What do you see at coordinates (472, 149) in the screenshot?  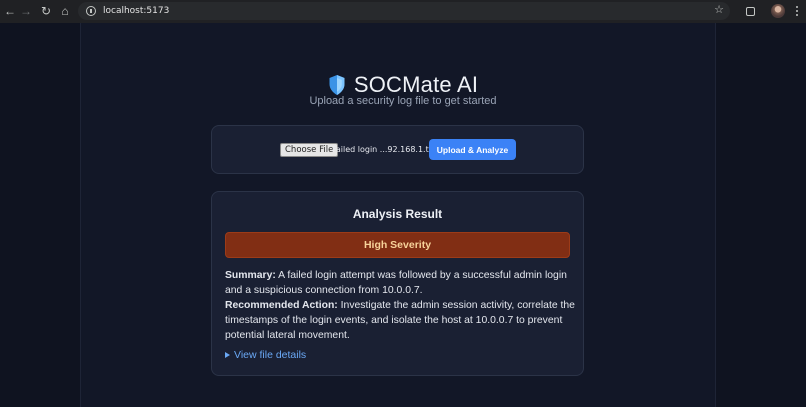 I see `upload-analyze-button: Upload & Analyze` at bounding box center [472, 149].